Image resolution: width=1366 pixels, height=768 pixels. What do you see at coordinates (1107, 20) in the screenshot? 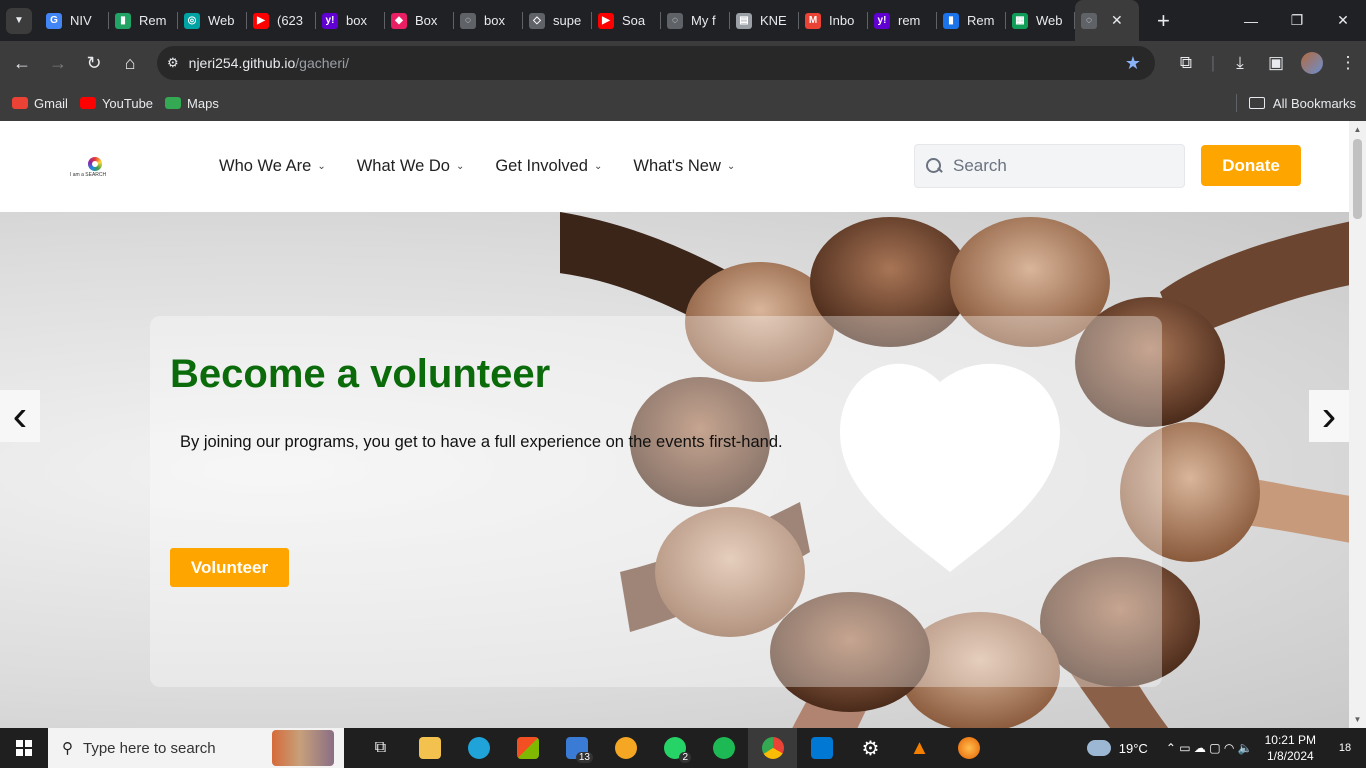
I see `active-tab: ◌ ✕` at bounding box center [1107, 20].